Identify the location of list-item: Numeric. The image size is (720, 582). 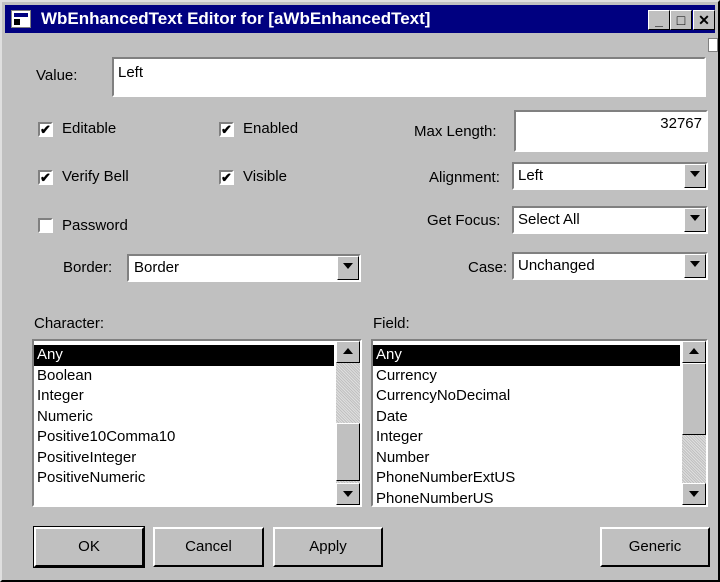
(184, 417).